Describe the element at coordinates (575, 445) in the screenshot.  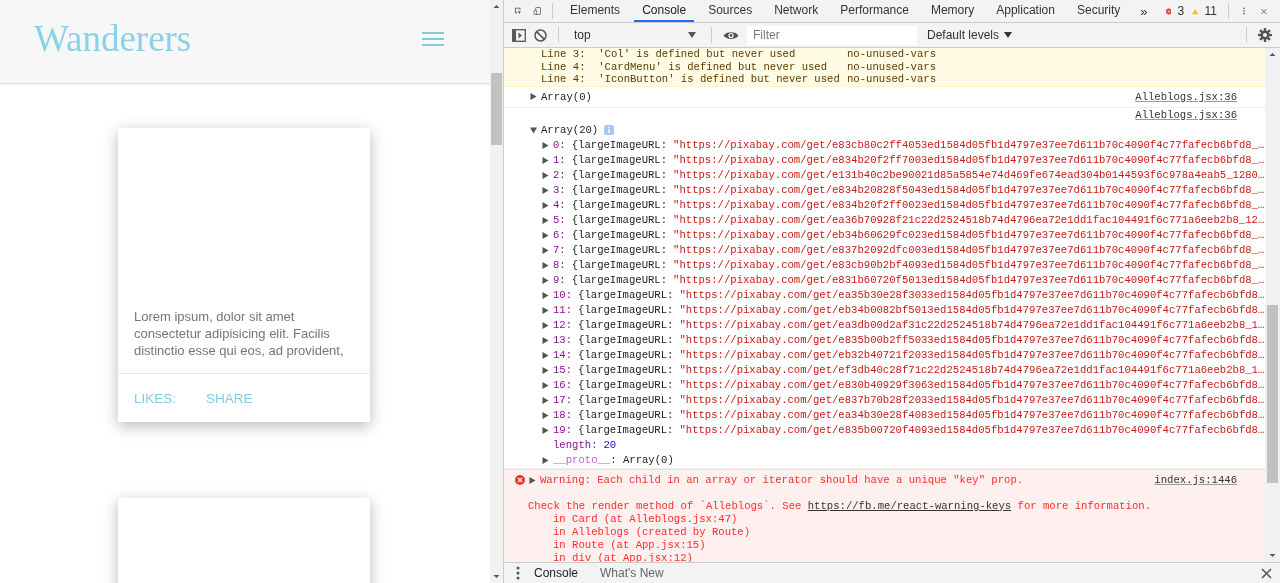
I see `property-key: length:` at that location.